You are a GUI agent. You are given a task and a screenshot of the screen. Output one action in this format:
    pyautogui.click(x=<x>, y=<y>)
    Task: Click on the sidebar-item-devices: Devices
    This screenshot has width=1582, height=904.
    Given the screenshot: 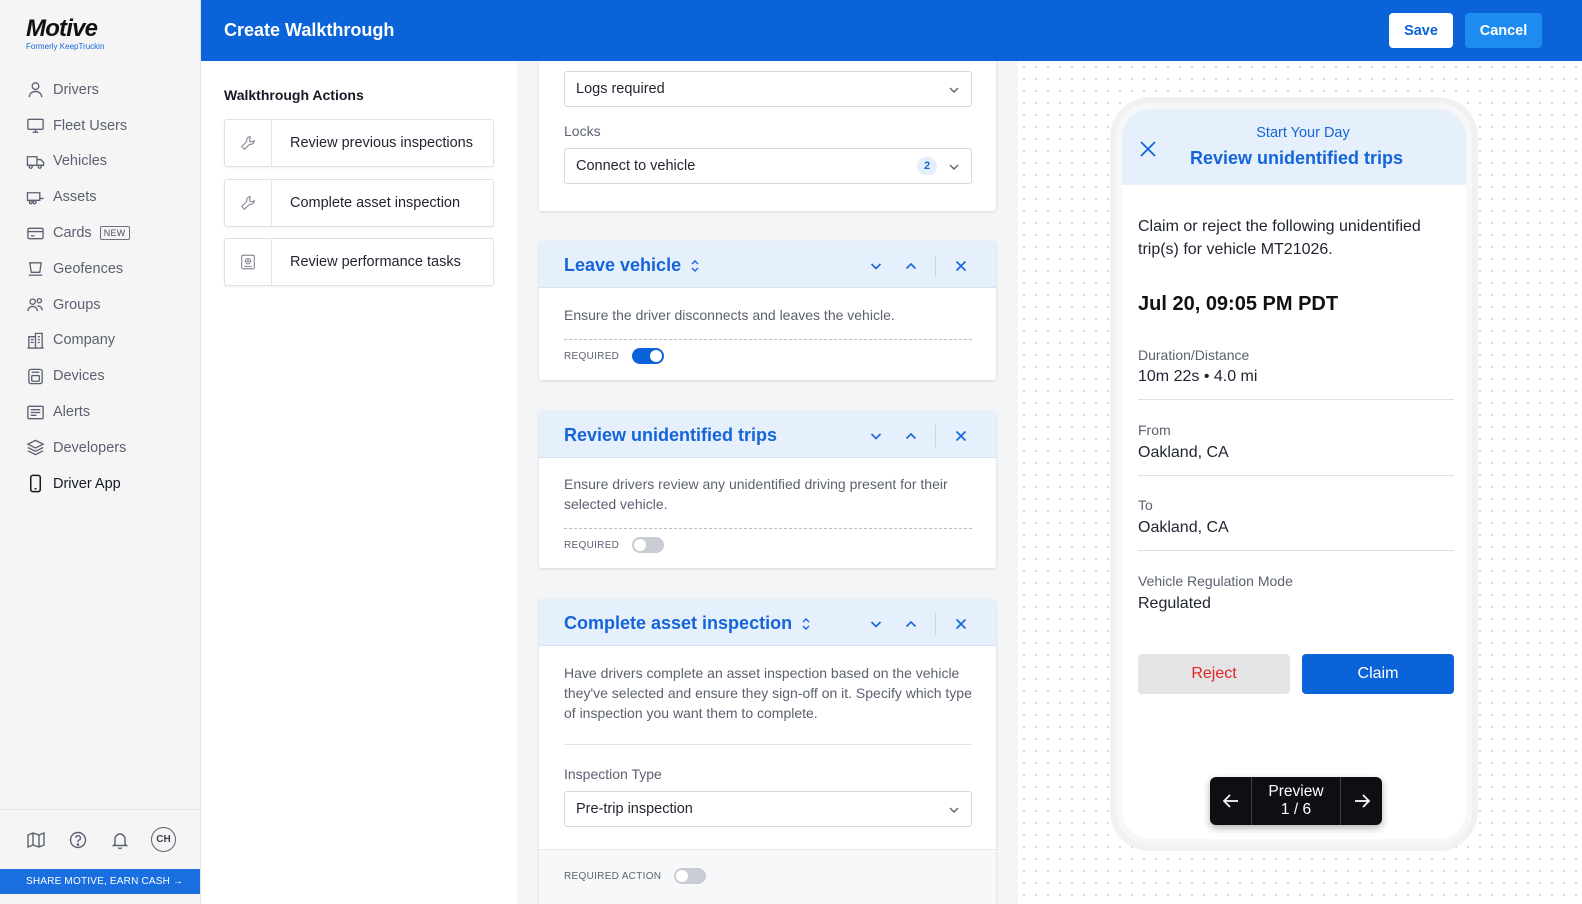 What is the action you would take?
    pyautogui.click(x=100, y=376)
    